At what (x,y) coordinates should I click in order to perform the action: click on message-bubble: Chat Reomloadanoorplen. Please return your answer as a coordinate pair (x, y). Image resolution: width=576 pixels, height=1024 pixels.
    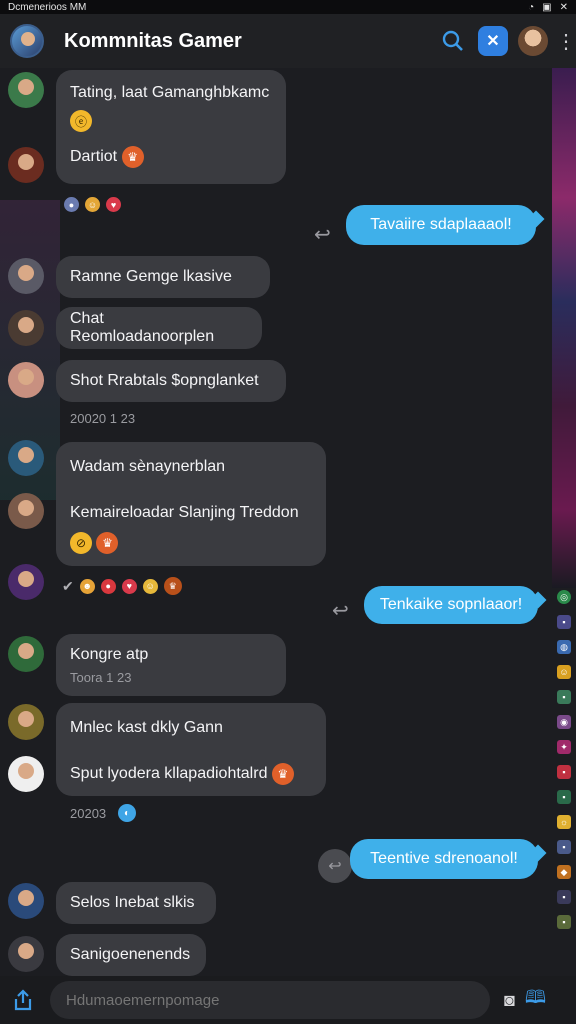
    Looking at the image, I should click on (159, 328).